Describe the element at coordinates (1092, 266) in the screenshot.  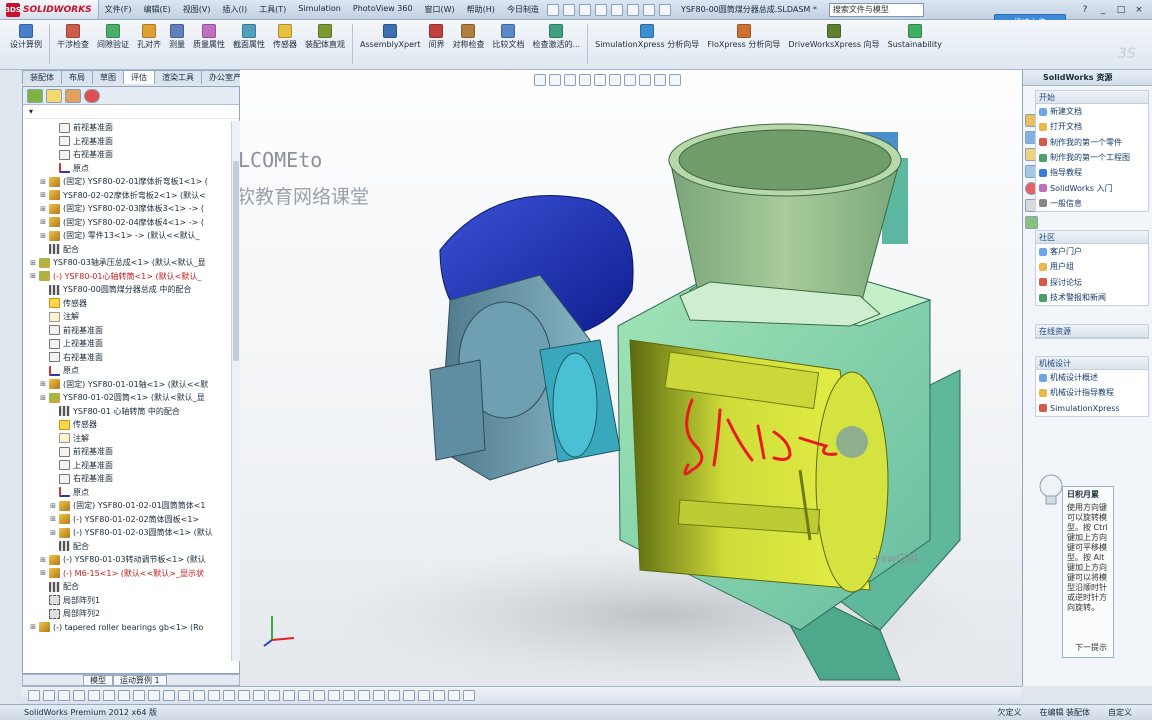
I see `resource-link: 用户组` at that location.